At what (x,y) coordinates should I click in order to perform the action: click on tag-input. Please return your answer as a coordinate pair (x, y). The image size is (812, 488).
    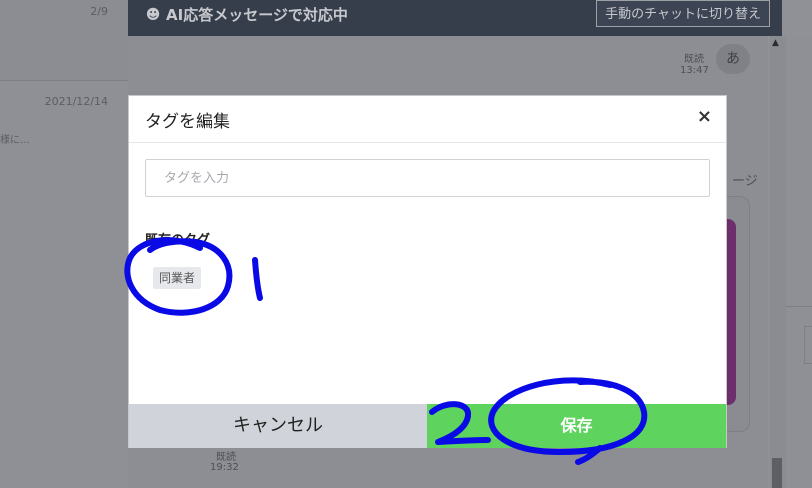
    Looking at the image, I should click on (427, 178).